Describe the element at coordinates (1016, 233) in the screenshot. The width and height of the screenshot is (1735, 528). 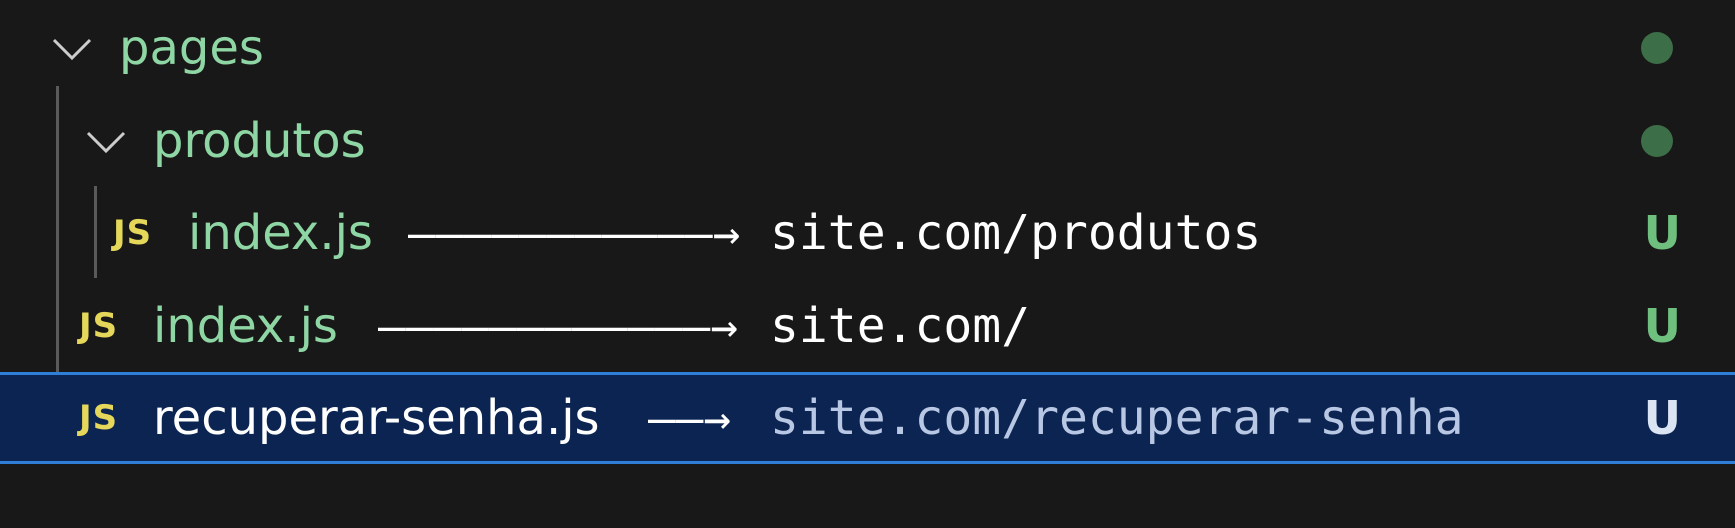
I see `route-url: site.com/produtos` at that location.